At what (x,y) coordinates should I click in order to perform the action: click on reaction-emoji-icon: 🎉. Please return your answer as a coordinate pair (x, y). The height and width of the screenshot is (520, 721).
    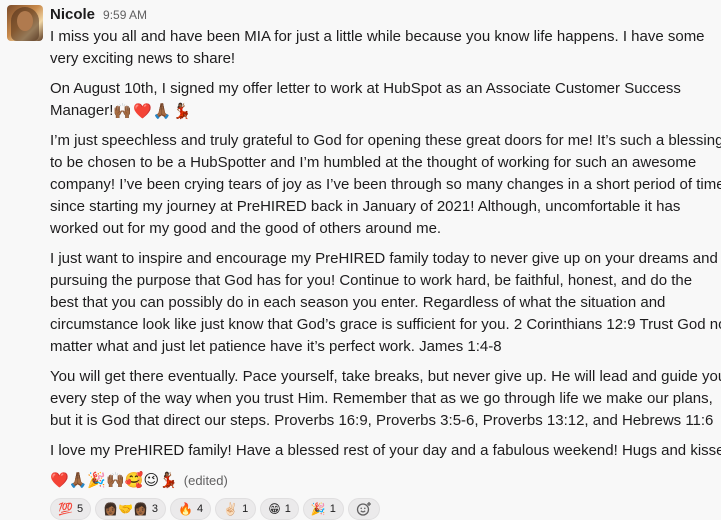
    Looking at the image, I should click on (318, 509).